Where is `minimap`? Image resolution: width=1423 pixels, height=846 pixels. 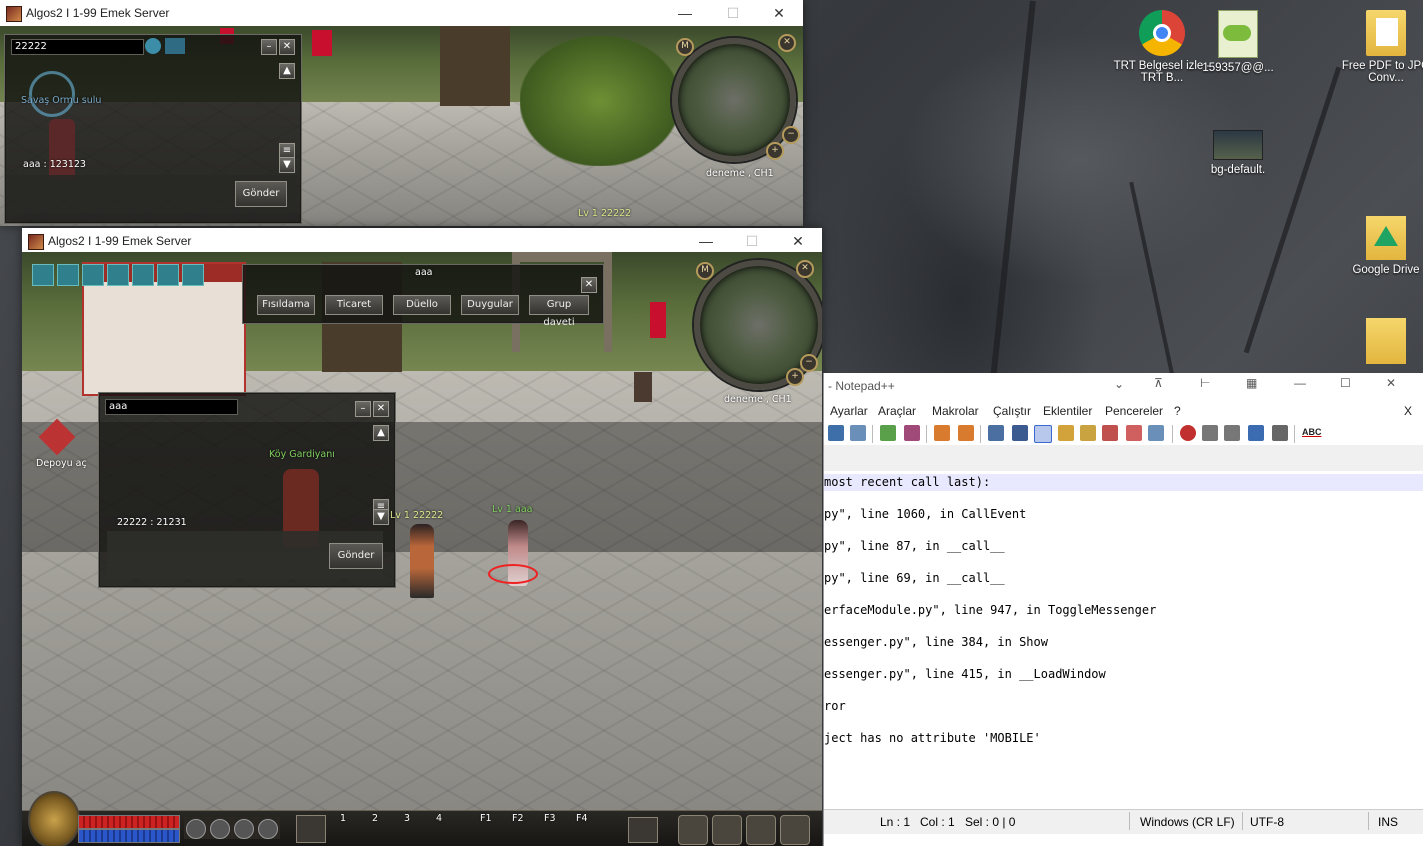
minimap is located at coordinates (758, 325).